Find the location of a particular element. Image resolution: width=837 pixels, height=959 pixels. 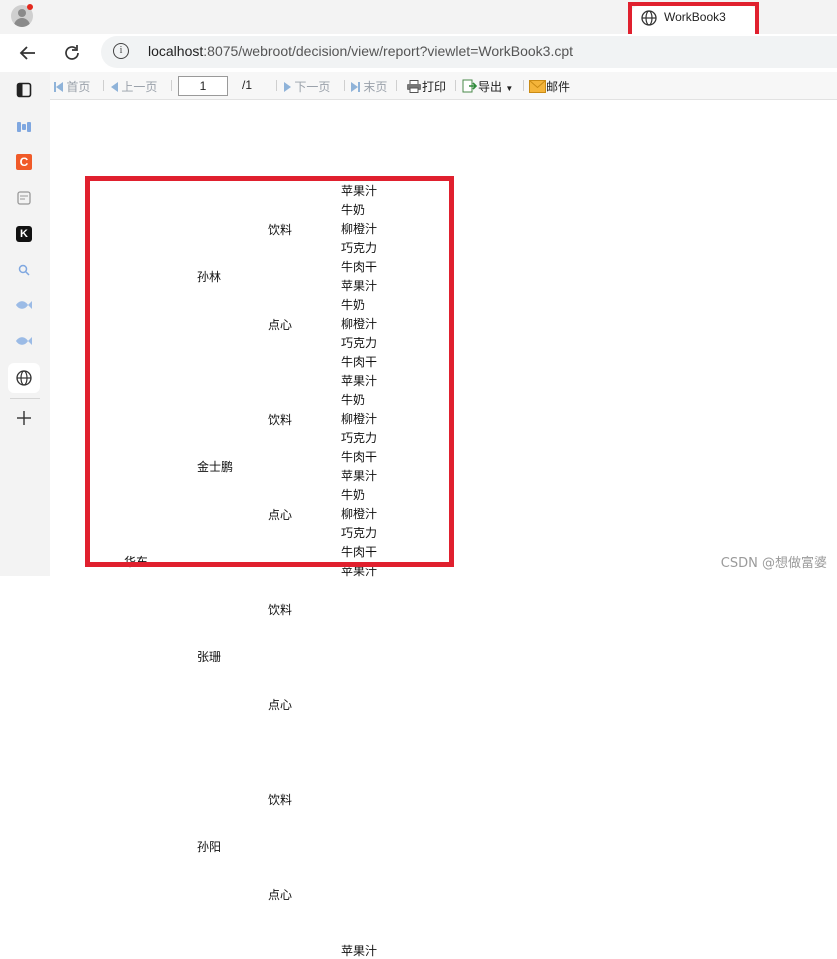

person-cell: 孙阳 is located at coordinates (209, 847).